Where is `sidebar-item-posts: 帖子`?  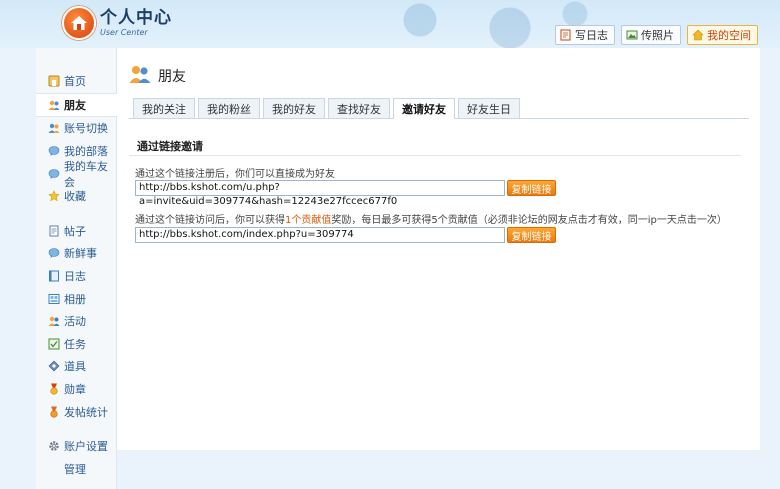
sidebar-item-posts: 帖子 is located at coordinates (76, 231).